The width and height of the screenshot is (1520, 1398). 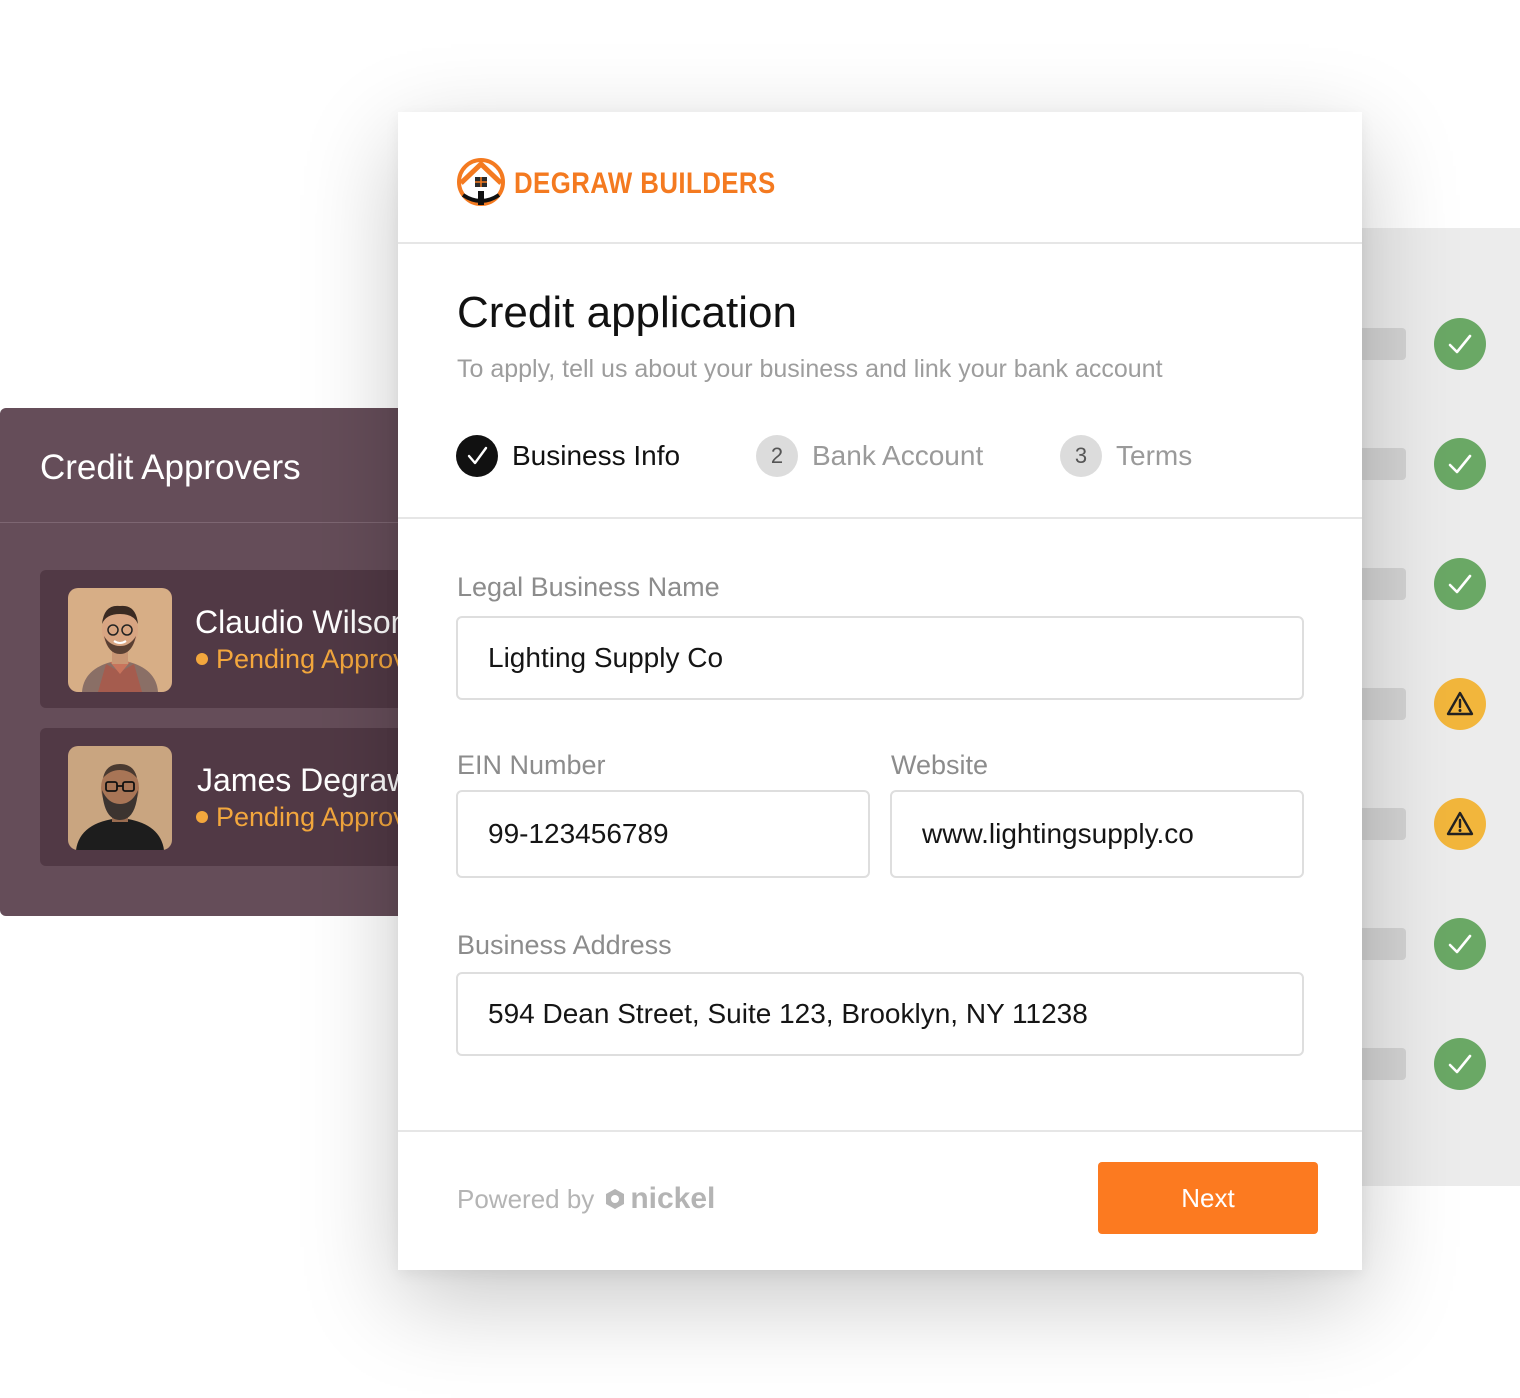 I want to click on header-divider, so click(x=880, y=243).